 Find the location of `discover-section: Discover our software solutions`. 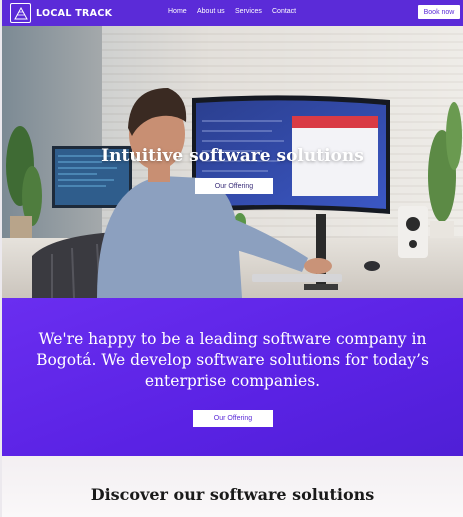

discover-section: Discover our software solutions is located at coordinates (232, 486).